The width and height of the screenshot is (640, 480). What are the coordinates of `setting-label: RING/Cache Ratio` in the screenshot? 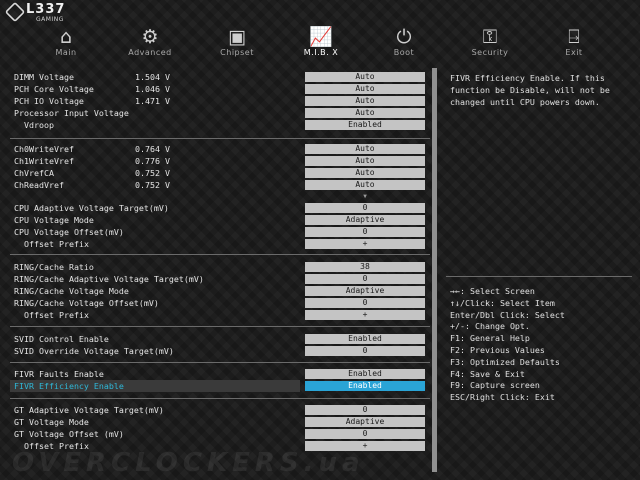 It's located at (54, 267).